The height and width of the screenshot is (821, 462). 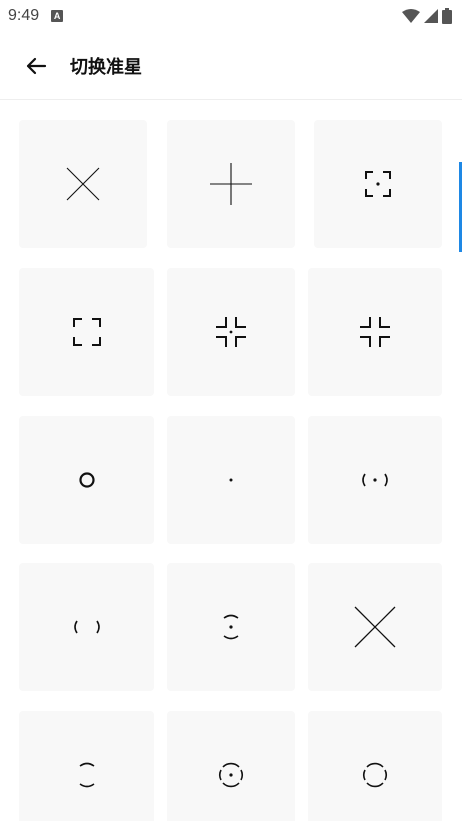 I want to click on corner-ticks-icon, so click(x=375, y=332).